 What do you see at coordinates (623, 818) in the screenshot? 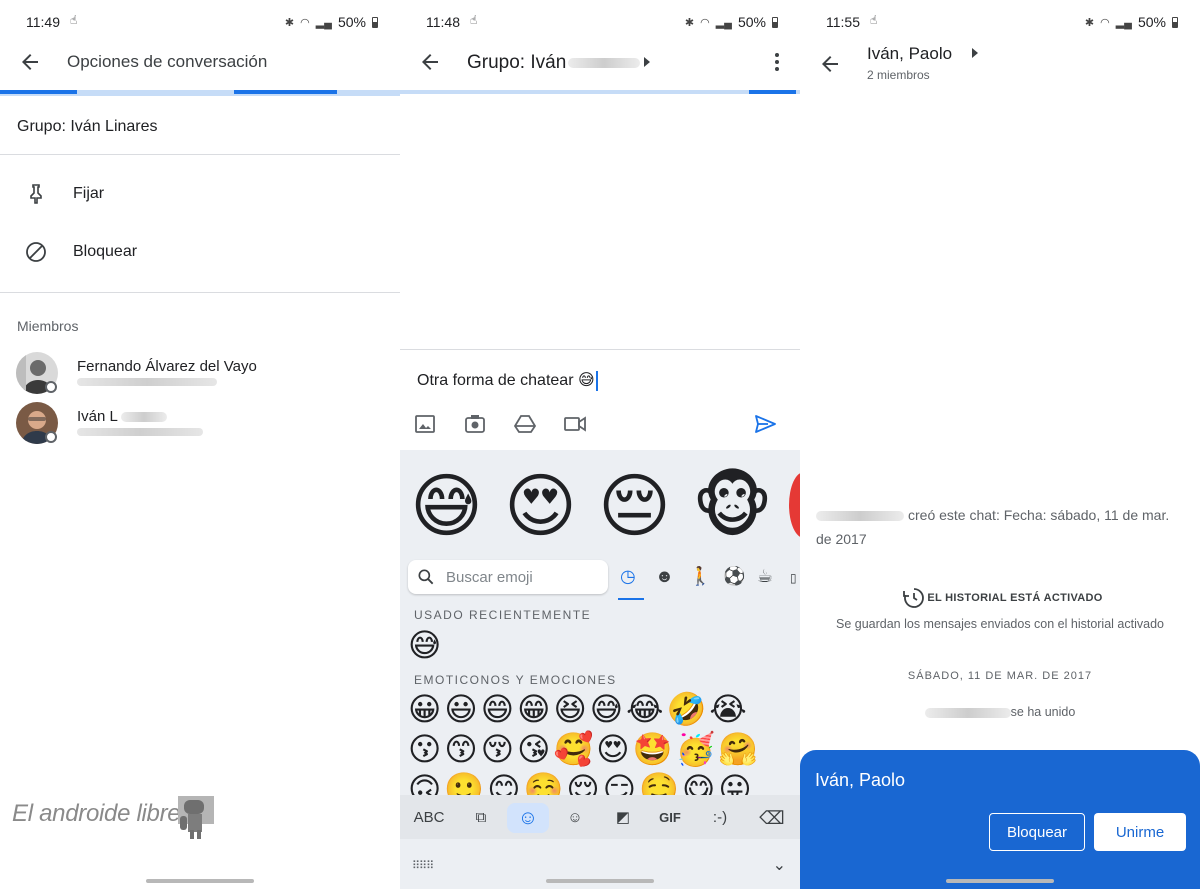
I see `sticker-icon: ◩` at bounding box center [623, 818].